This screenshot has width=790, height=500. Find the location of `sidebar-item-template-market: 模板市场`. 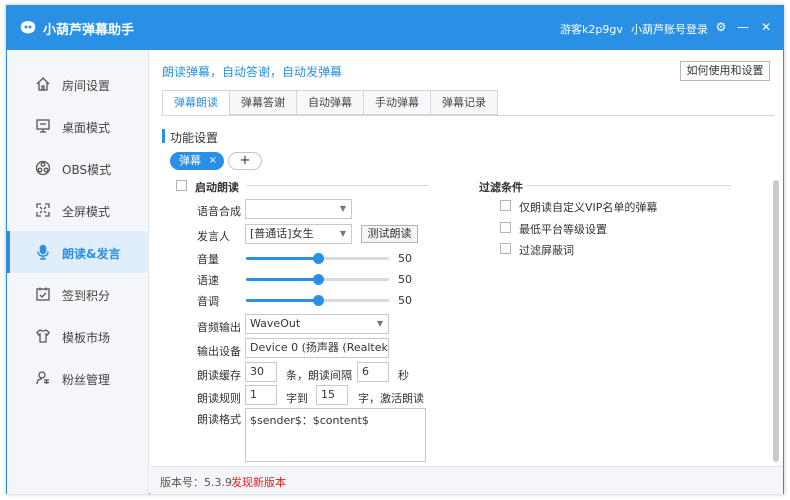

sidebar-item-template-market: 模板市场 is located at coordinates (78, 336).